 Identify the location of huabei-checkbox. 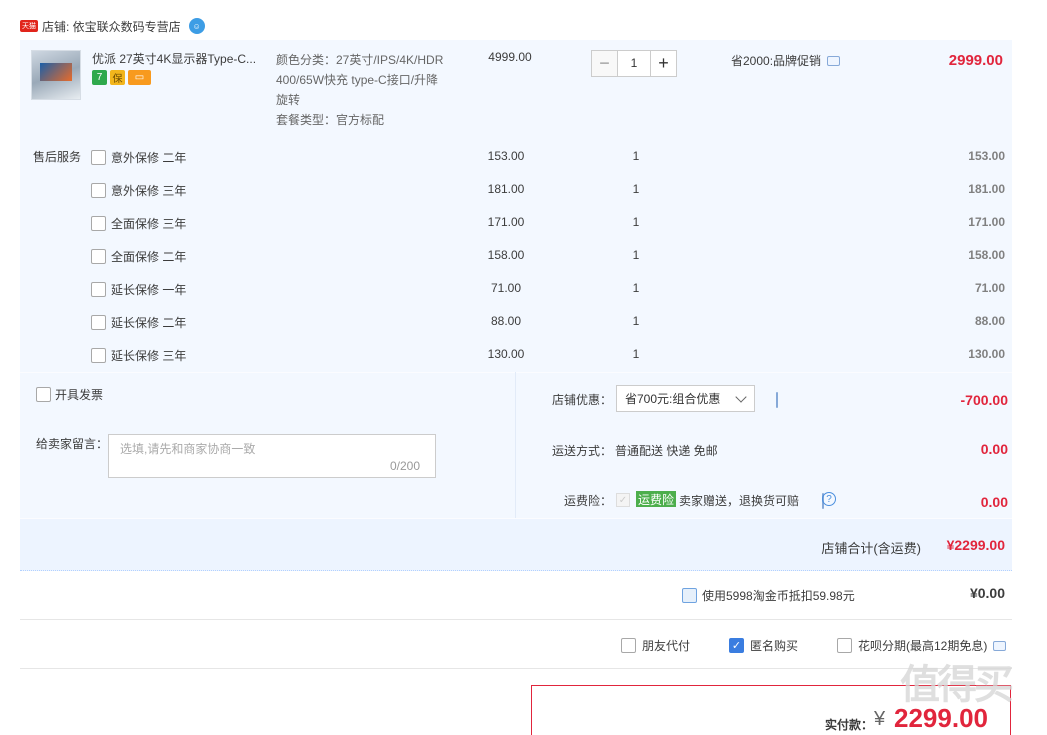
(844, 645).